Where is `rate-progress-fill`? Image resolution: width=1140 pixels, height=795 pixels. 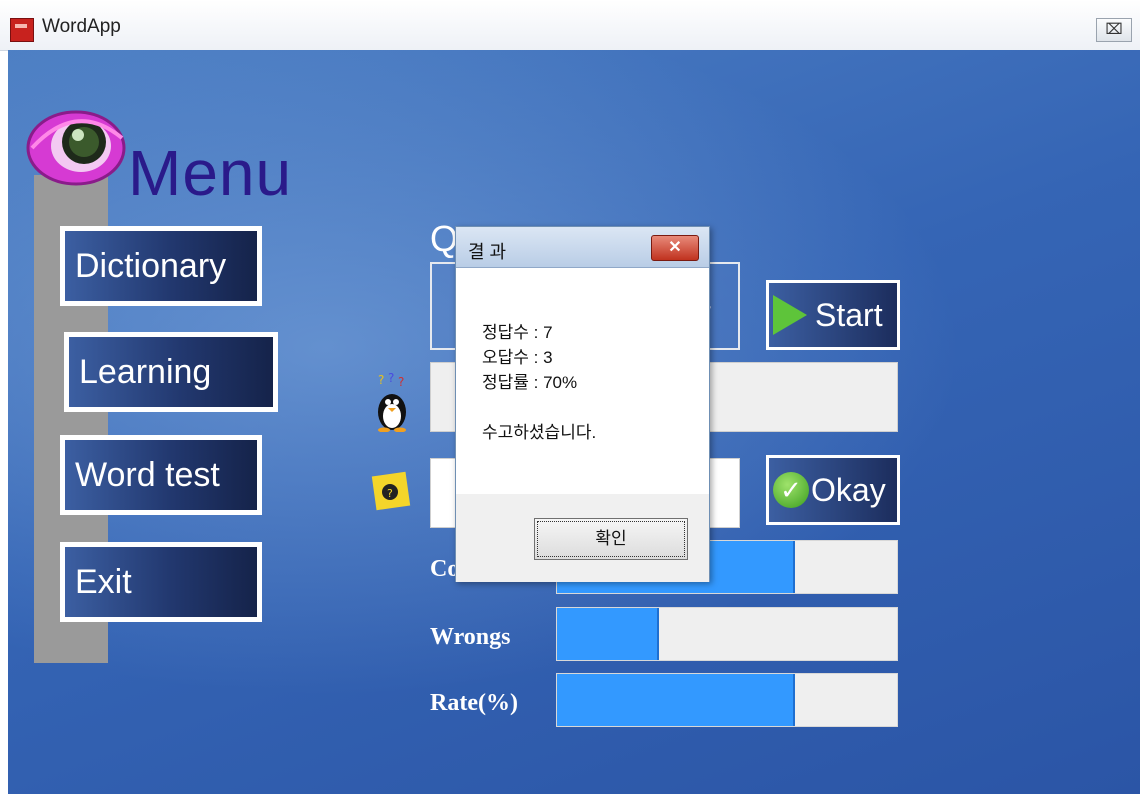
rate-progress-fill is located at coordinates (676, 700).